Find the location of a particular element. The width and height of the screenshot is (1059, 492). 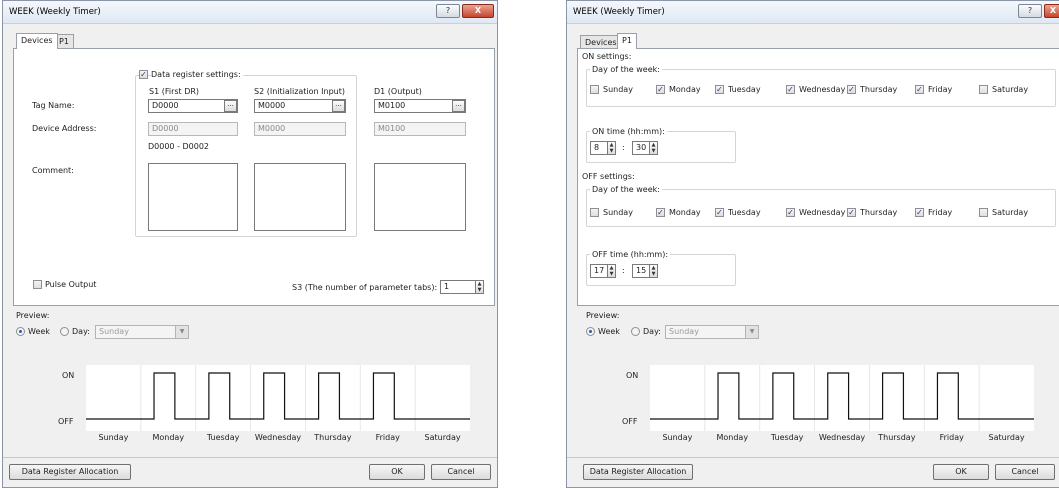

on-minute-spinner: ▲ ▼ is located at coordinates (653, 148).